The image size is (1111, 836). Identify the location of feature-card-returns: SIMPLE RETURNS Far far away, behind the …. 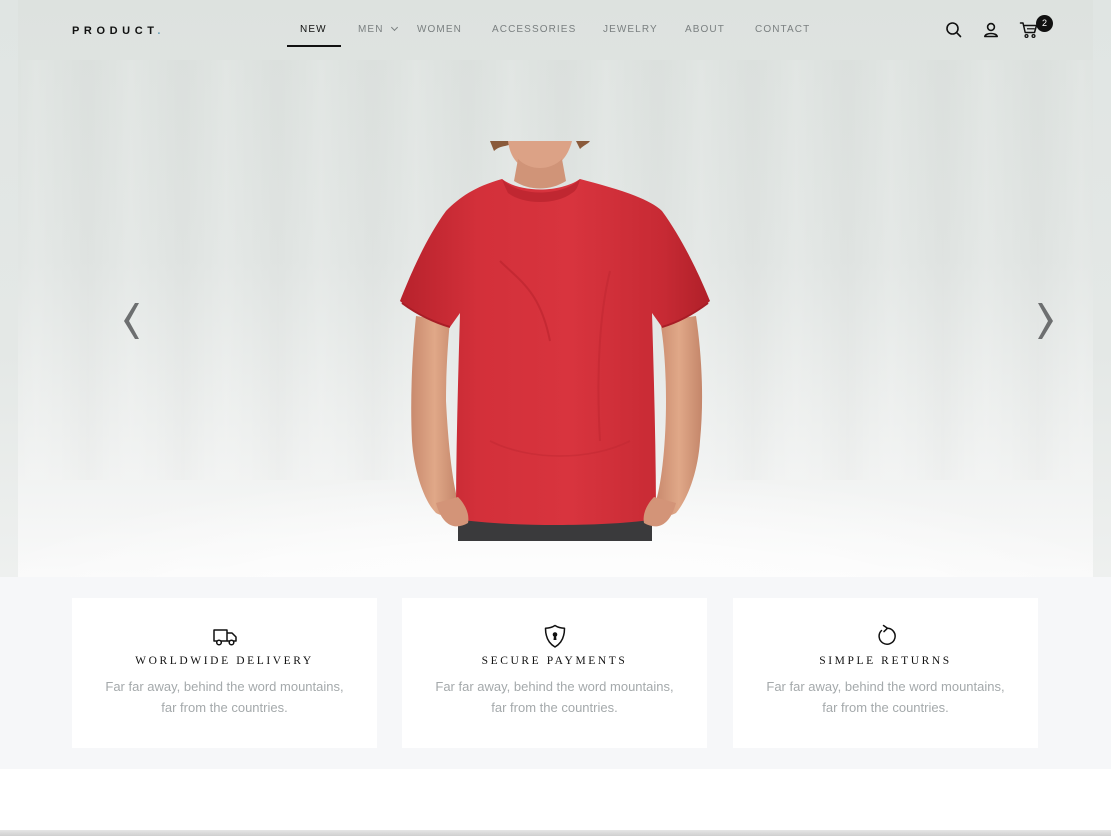
(885, 673).